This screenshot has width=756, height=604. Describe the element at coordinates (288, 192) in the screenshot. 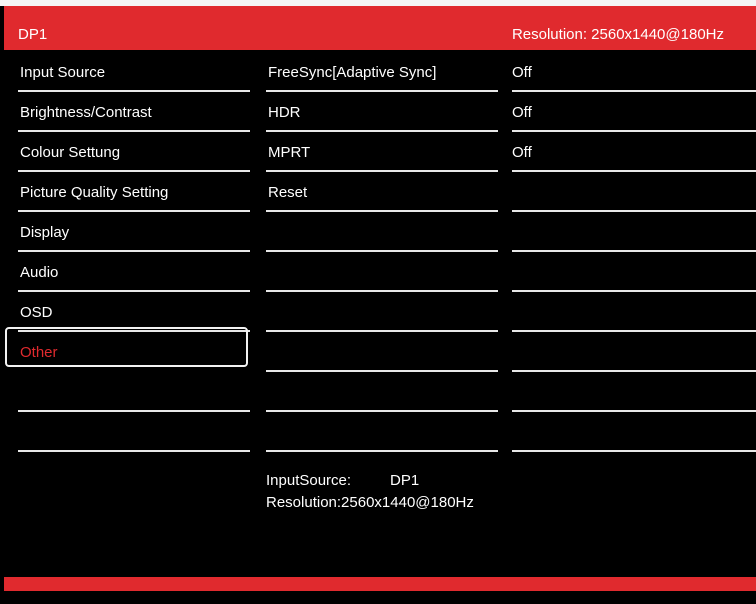

I see `submenu-item-label: Reset` at that location.